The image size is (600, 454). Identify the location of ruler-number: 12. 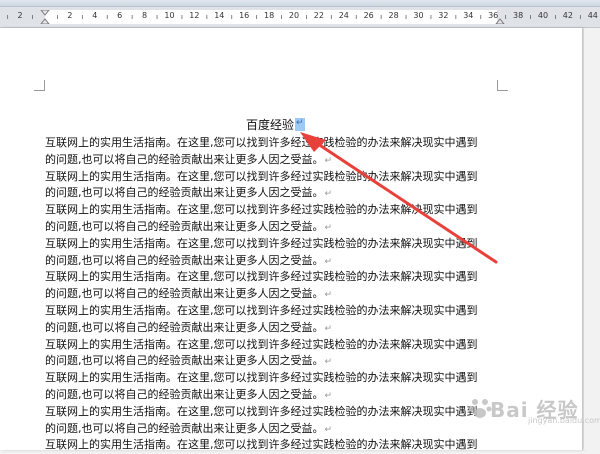
(194, 15).